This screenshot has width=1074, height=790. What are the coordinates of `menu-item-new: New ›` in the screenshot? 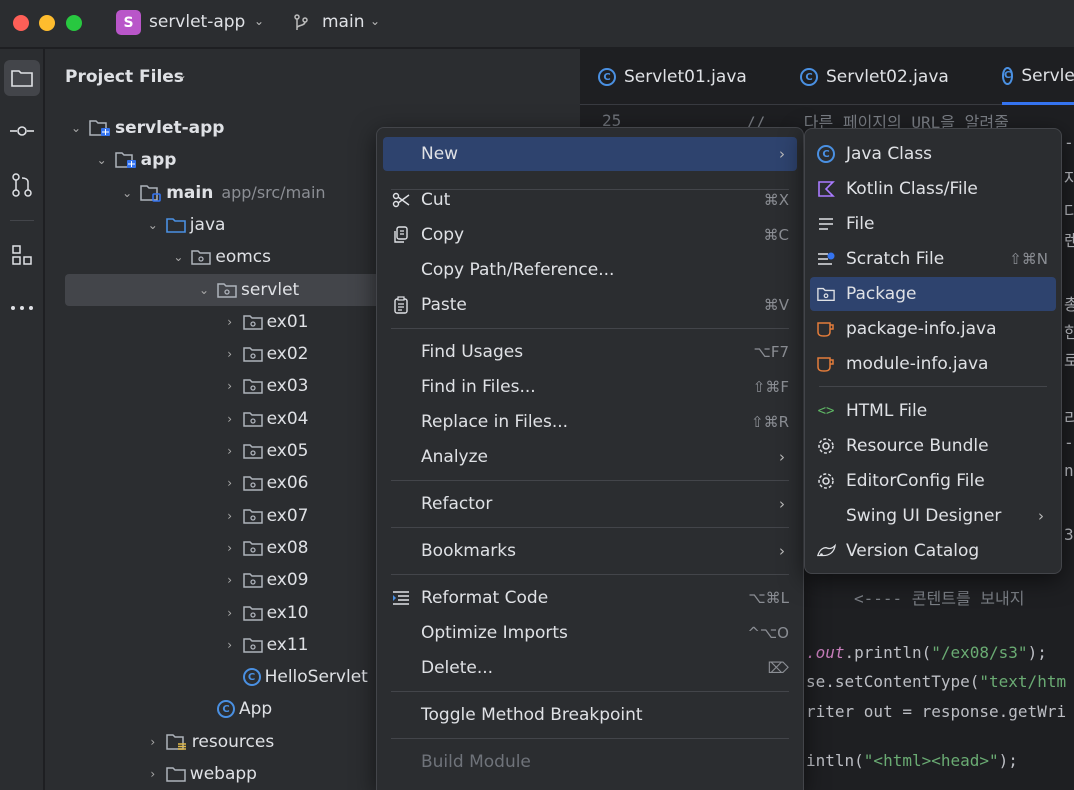 It's located at (590, 154).